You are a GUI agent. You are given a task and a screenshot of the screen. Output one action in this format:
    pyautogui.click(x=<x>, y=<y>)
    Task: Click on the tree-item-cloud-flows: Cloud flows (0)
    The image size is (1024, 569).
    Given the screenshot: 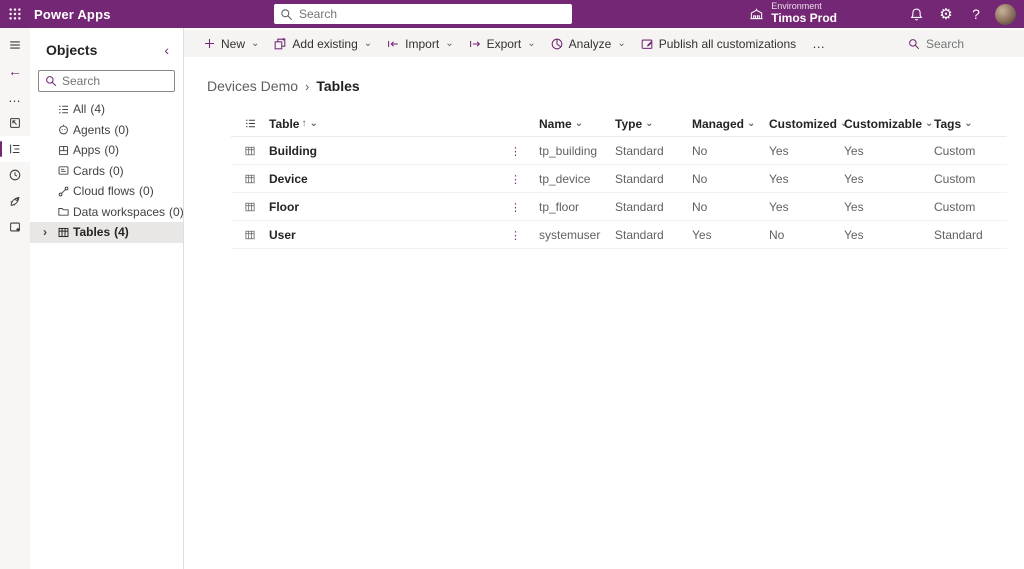 What is the action you would take?
    pyautogui.click(x=106, y=191)
    